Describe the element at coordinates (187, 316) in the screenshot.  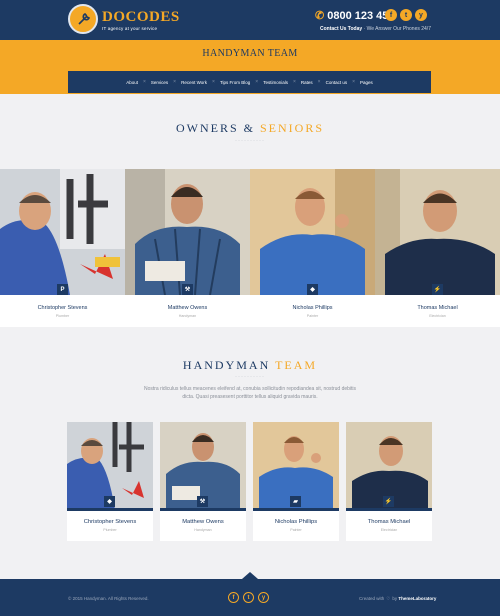
I see `owner-role: Handyman` at that location.